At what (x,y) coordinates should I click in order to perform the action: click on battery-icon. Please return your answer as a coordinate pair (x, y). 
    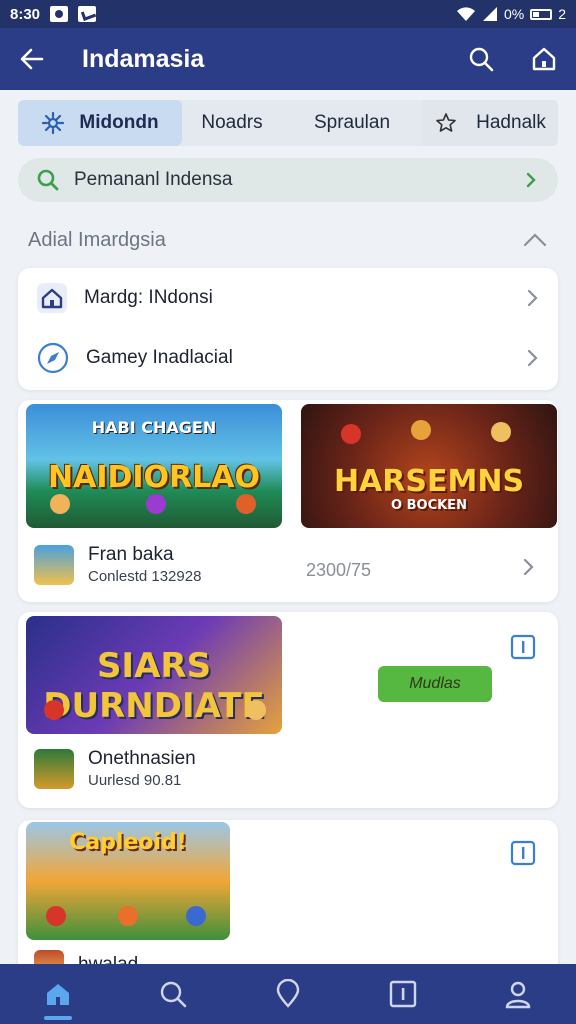
    Looking at the image, I should click on (541, 14).